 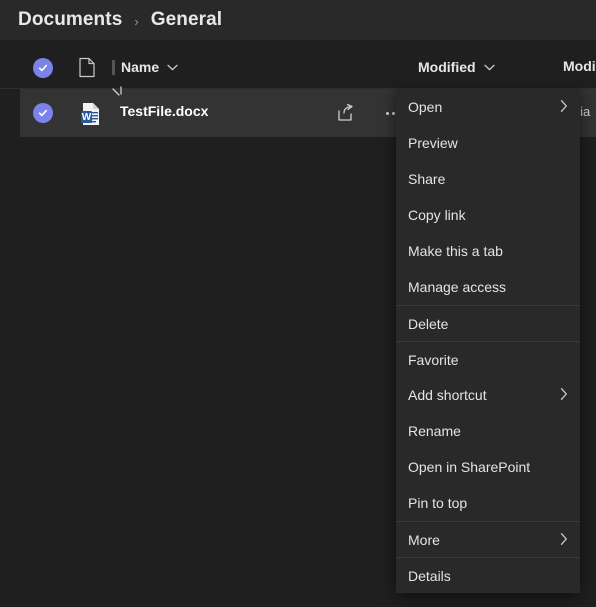 I want to click on column-header-modified-by: Modi, so click(x=579, y=66).